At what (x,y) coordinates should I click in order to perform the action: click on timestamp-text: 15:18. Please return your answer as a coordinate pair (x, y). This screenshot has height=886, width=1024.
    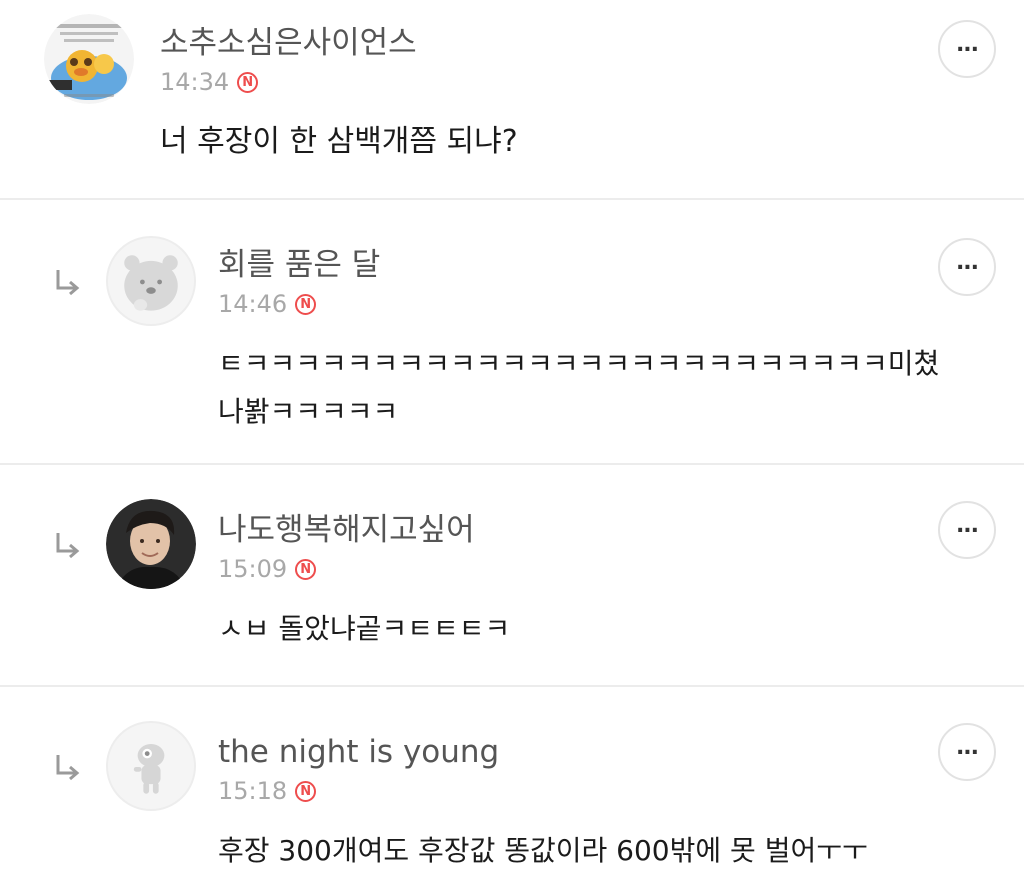
    Looking at the image, I should click on (253, 791).